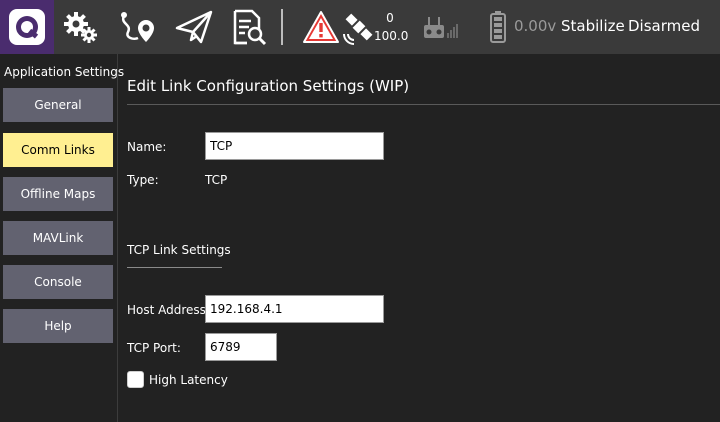  Describe the element at coordinates (241, 347) in the screenshot. I see `tcp-port-input` at that location.